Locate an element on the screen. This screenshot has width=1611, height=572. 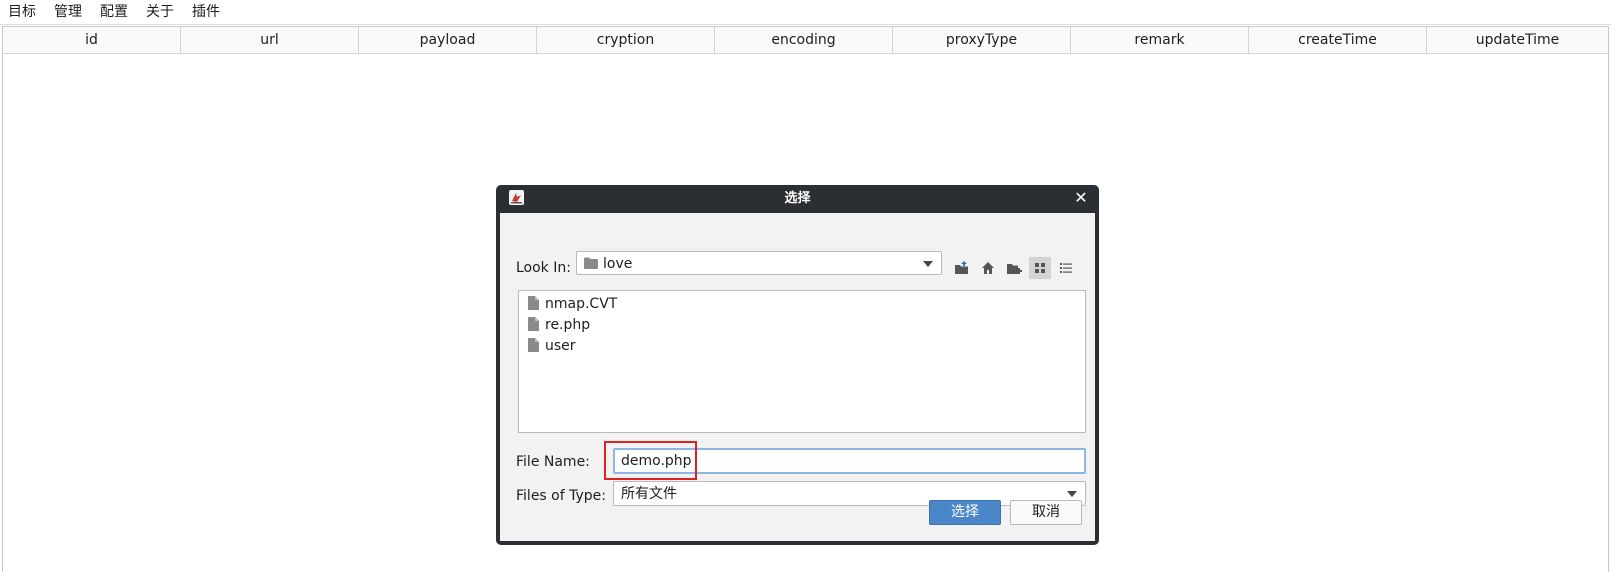
up-folder-button is located at coordinates (962, 268).